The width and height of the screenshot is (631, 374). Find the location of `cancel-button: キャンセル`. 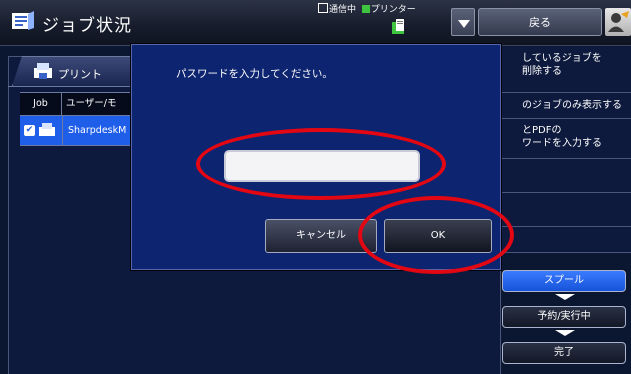

cancel-button: キャンセル is located at coordinates (321, 236).